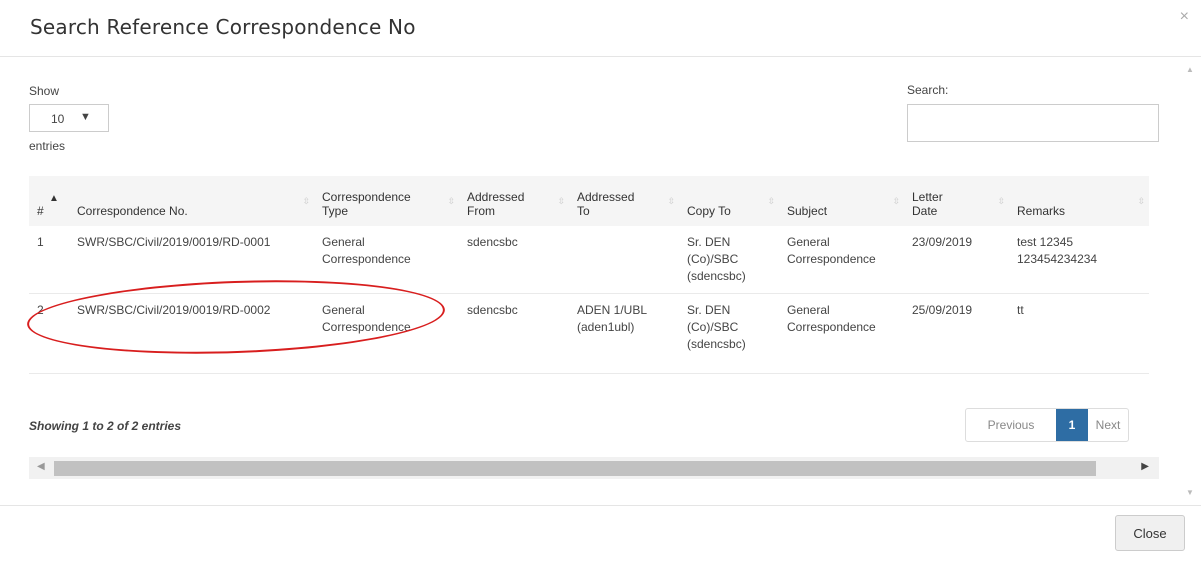 This screenshot has width=1201, height=566. I want to click on search-input, so click(1033, 123).